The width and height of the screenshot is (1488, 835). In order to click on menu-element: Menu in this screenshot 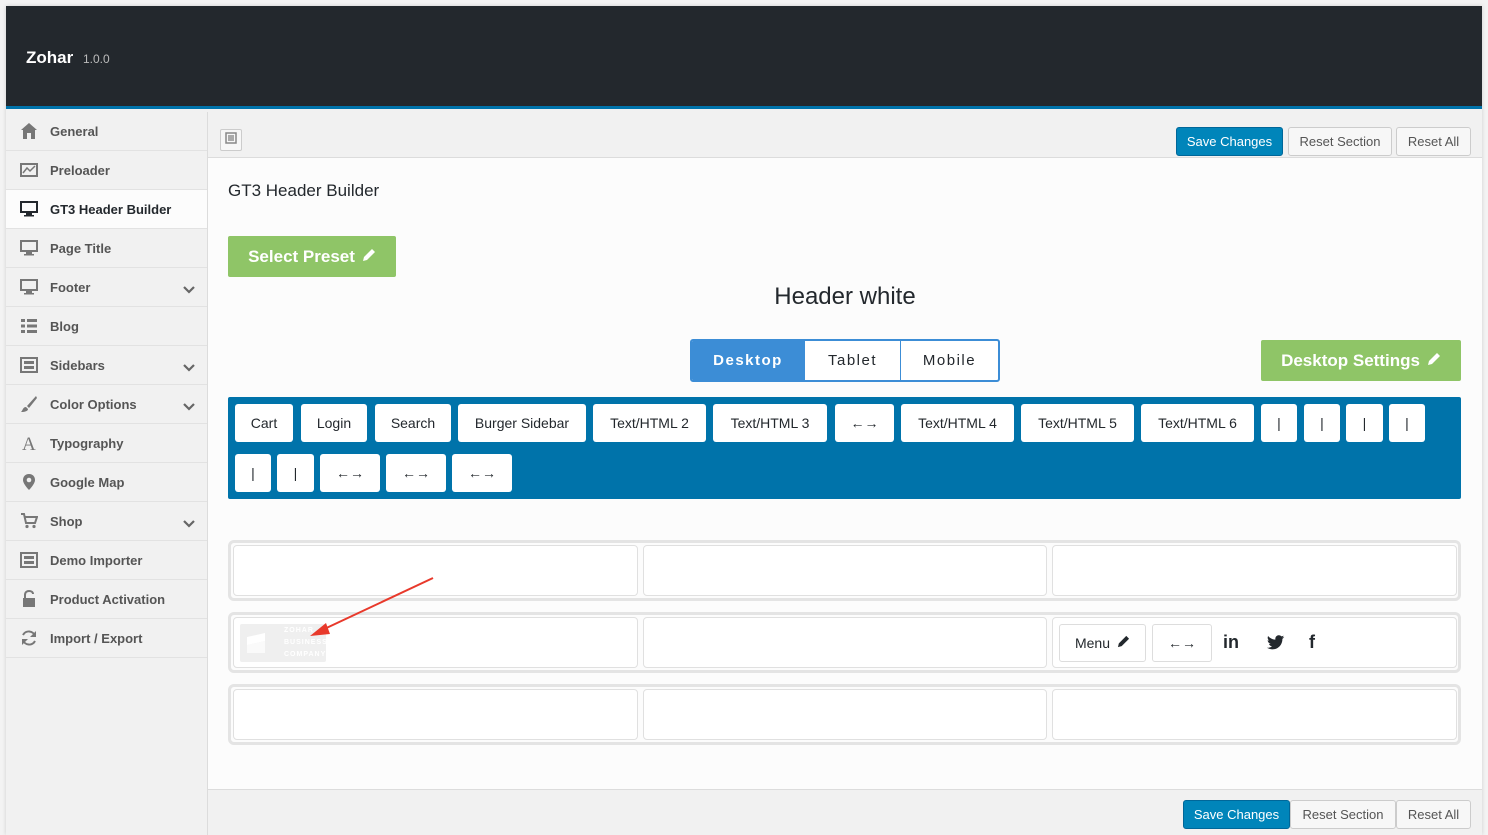, I will do `click(1102, 643)`.